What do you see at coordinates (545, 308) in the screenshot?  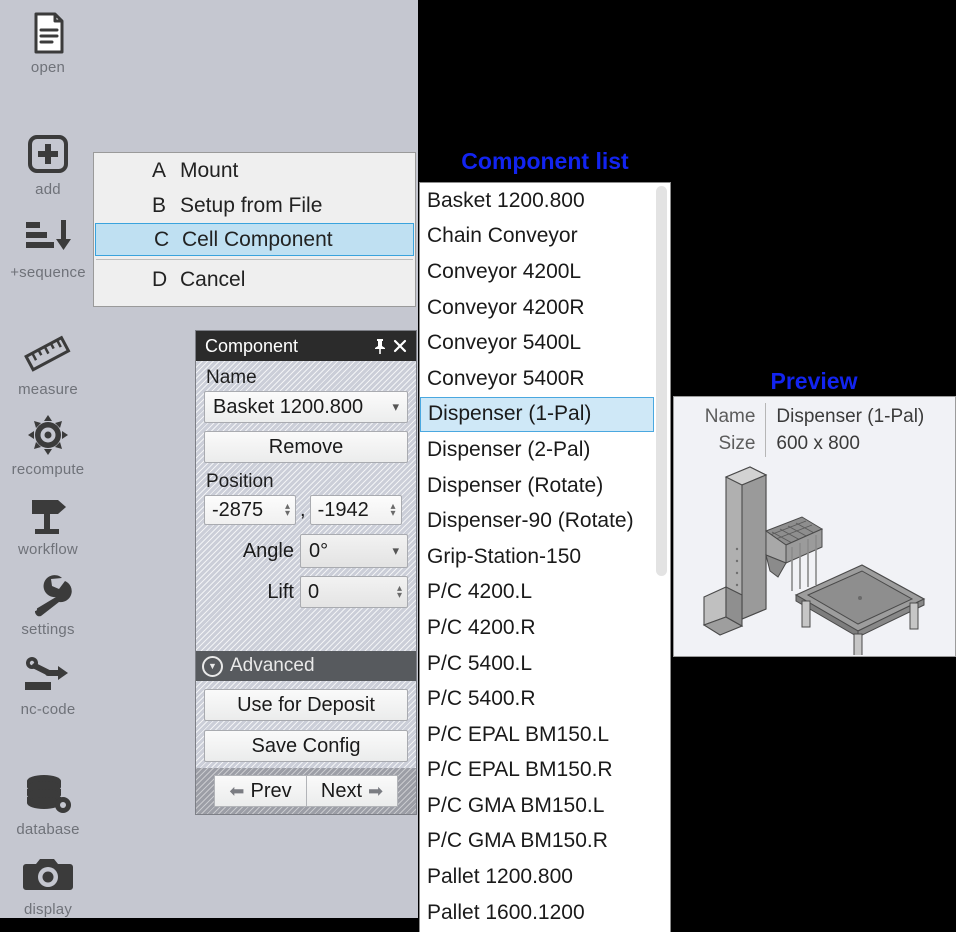 I see `list-item: Conveyor 4200R` at bounding box center [545, 308].